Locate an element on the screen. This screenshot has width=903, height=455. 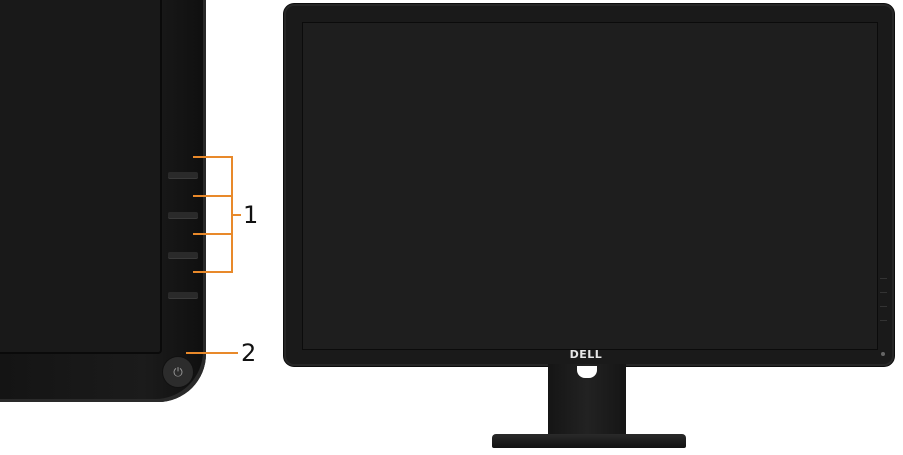
zoomed-screen-area is located at coordinates (81, 177).